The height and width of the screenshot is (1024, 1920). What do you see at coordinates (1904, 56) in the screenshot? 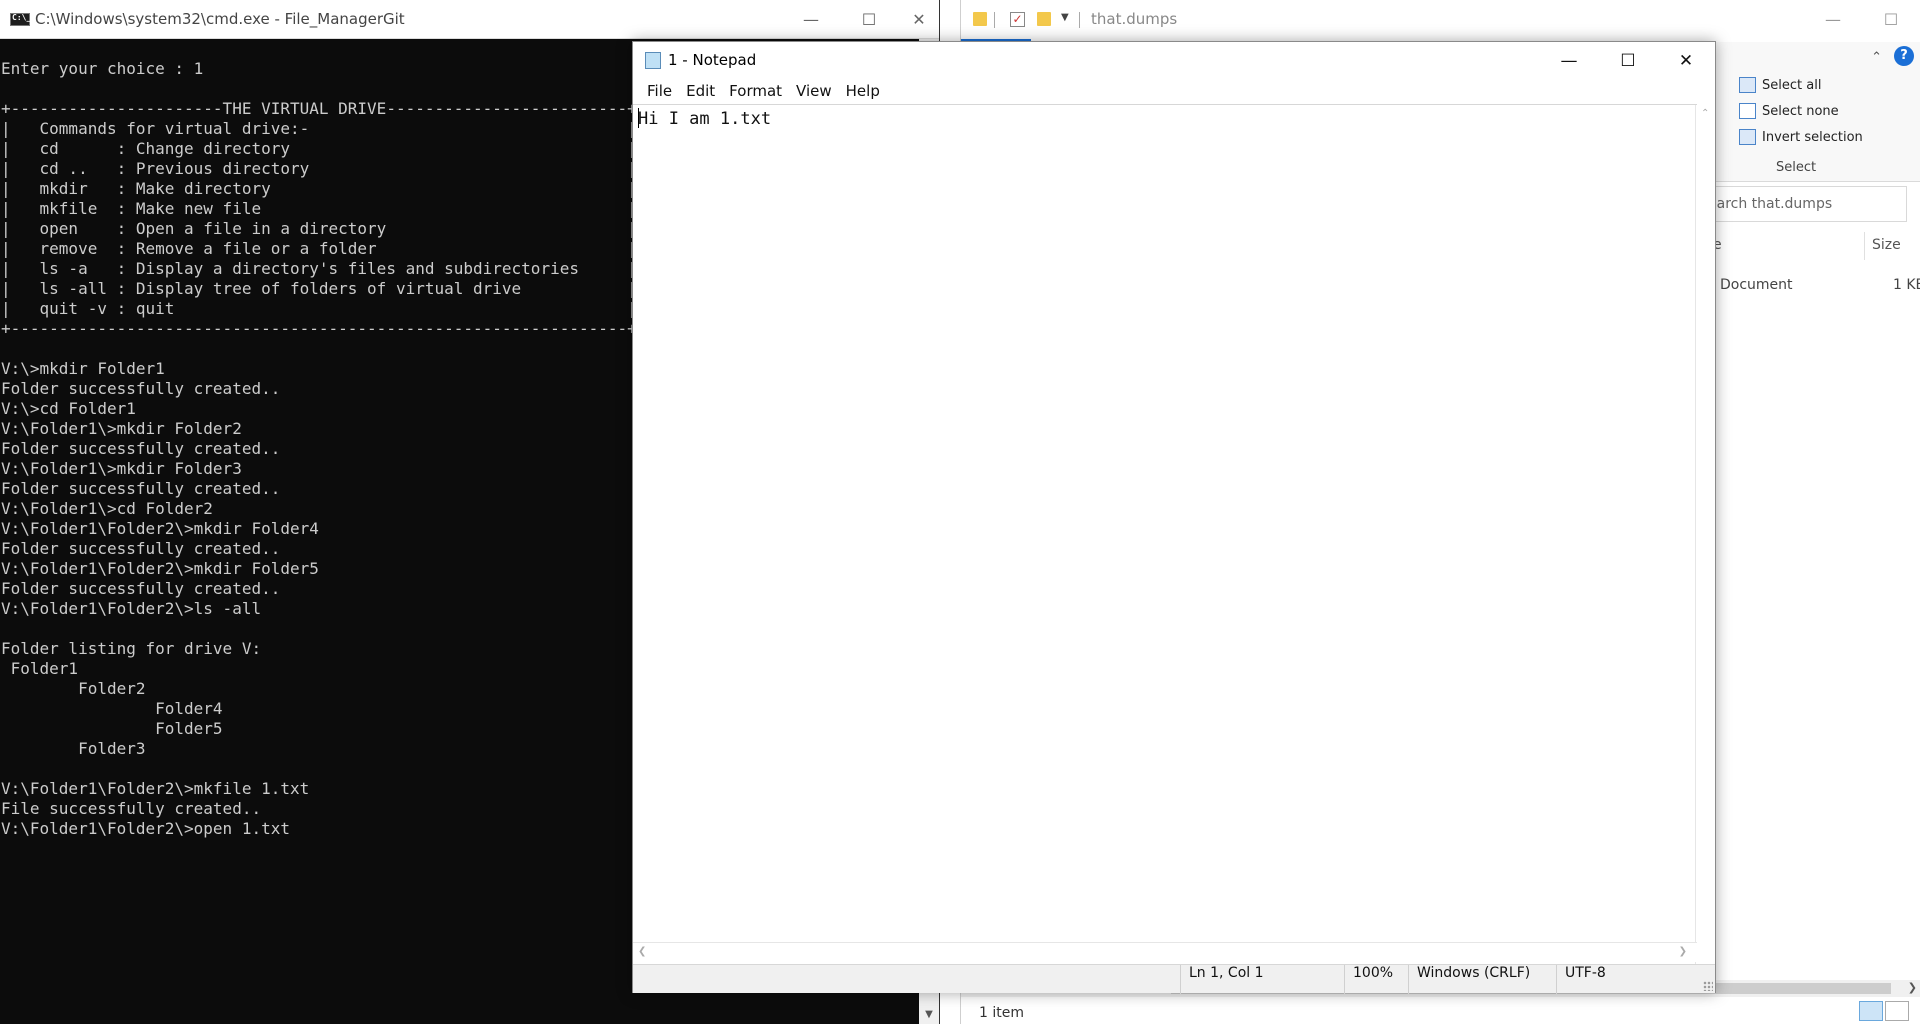
I see `help-button: ?` at bounding box center [1904, 56].